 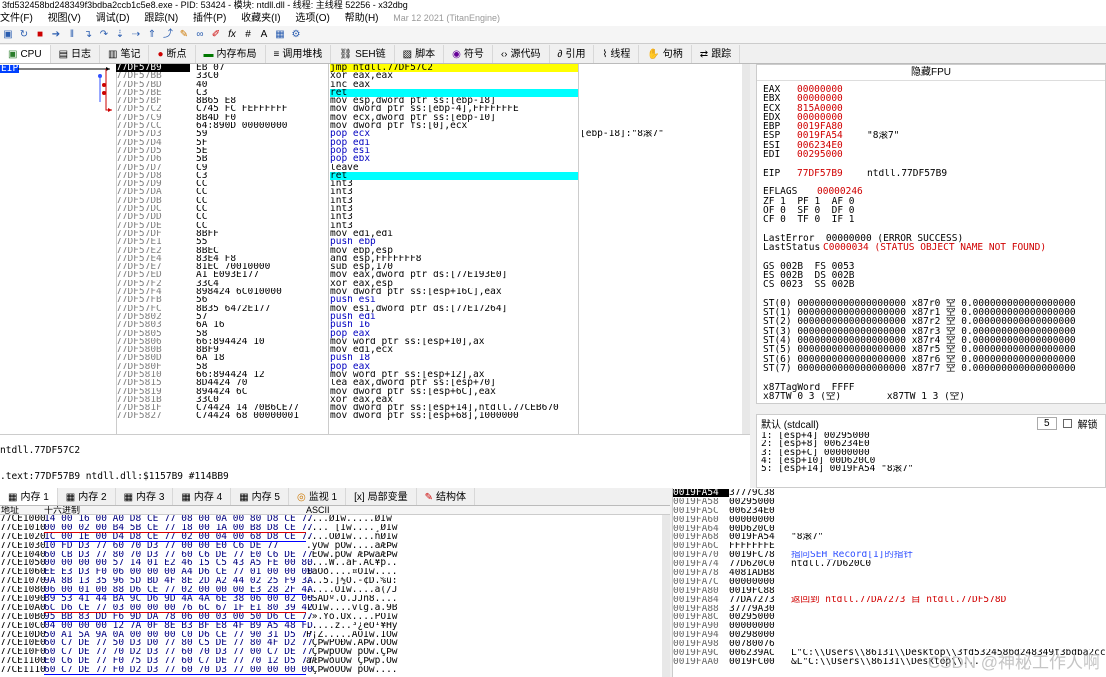 I want to click on disasm-address: 77DF57D5, so click(x=153, y=151).